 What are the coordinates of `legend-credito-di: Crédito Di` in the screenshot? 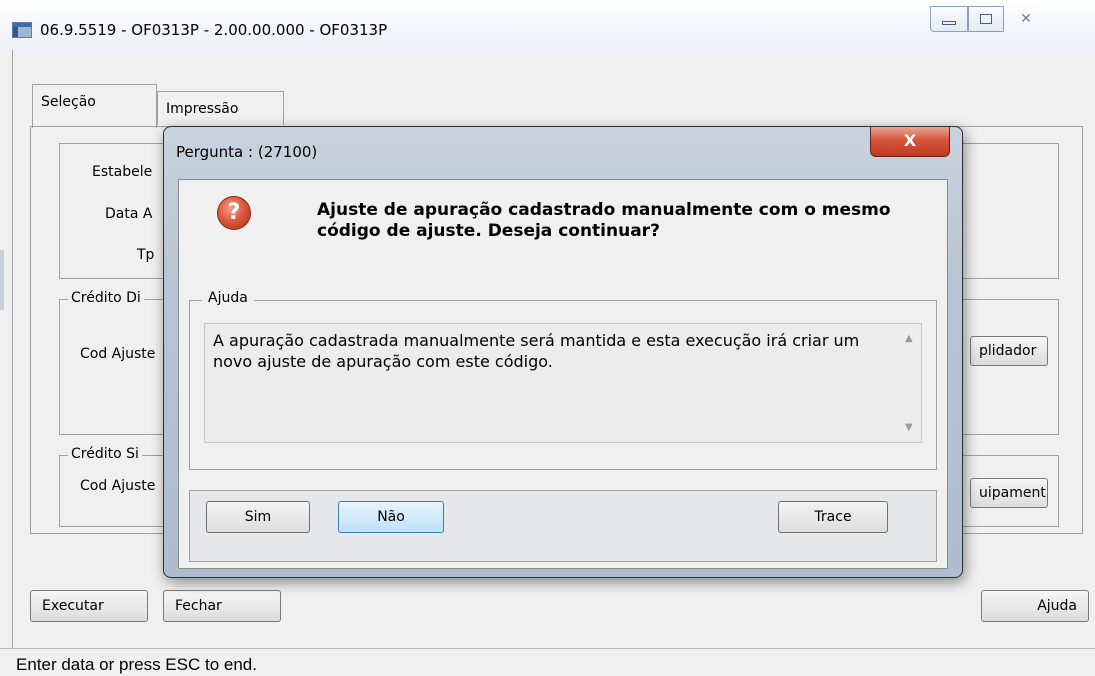 It's located at (106, 298).